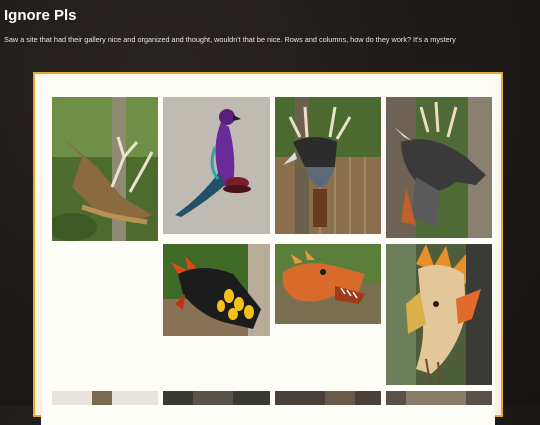  Describe the element at coordinates (439, 167) in the screenshot. I see `gallery-photo-antlered-dragon-tree` at that location.